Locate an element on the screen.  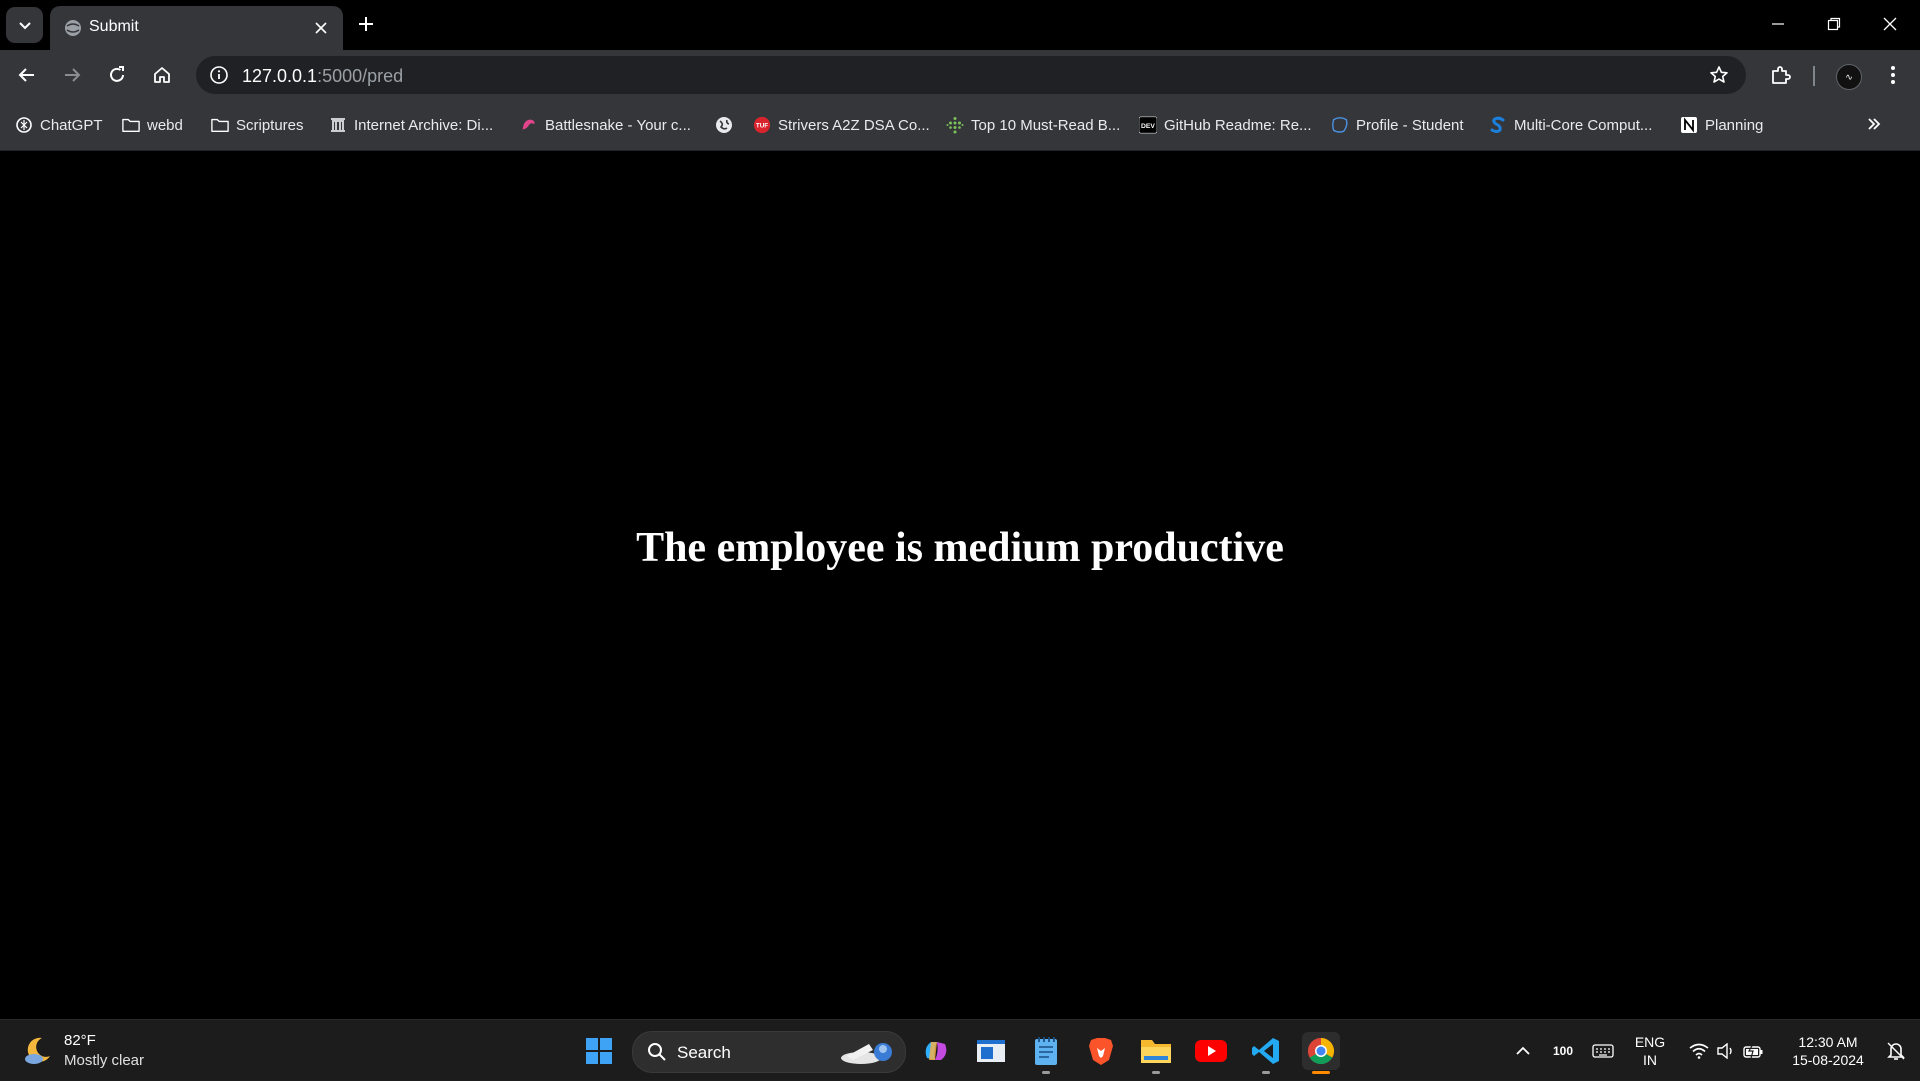
dots-icon is located at coordinates (955, 125).